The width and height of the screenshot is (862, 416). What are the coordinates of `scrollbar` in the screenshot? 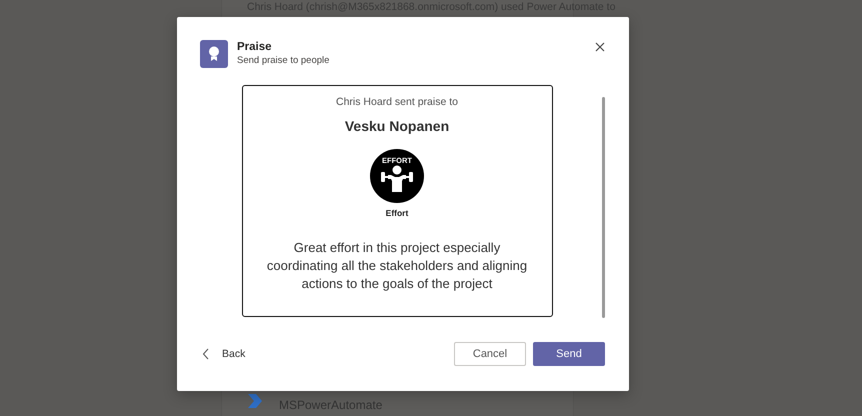 It's located at (603, 207).